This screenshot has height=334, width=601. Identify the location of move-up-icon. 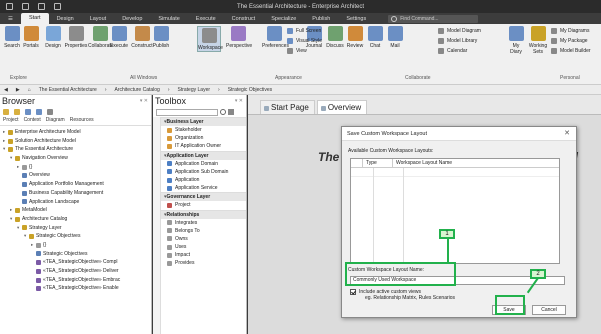
(28, 112).